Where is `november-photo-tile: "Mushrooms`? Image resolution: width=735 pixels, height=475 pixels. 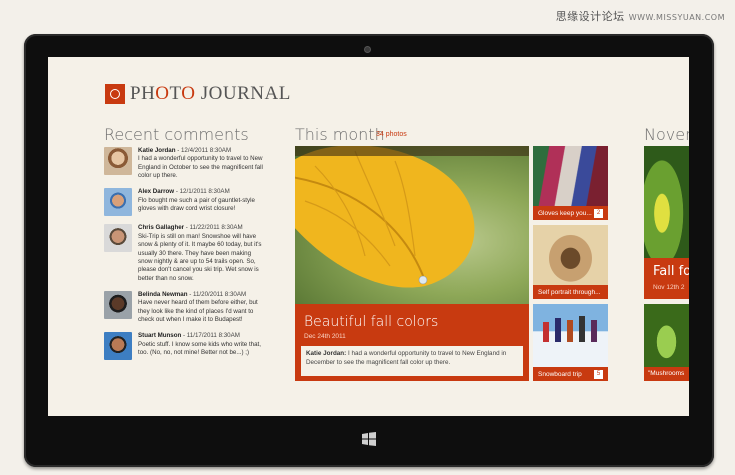 november-photo-tile: "Mushrooms is located at coordinates (666, 342).